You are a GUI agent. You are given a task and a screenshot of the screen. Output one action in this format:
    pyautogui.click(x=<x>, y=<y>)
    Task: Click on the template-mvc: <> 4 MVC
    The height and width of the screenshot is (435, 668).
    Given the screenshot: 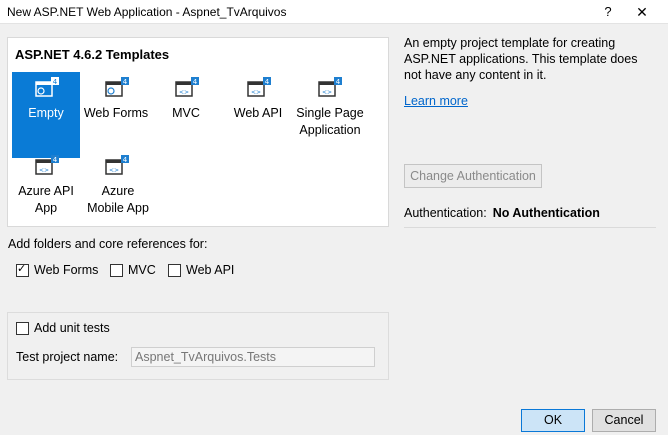 What is the action you would take?
    pyautogui.click(x=186, y=115)
    